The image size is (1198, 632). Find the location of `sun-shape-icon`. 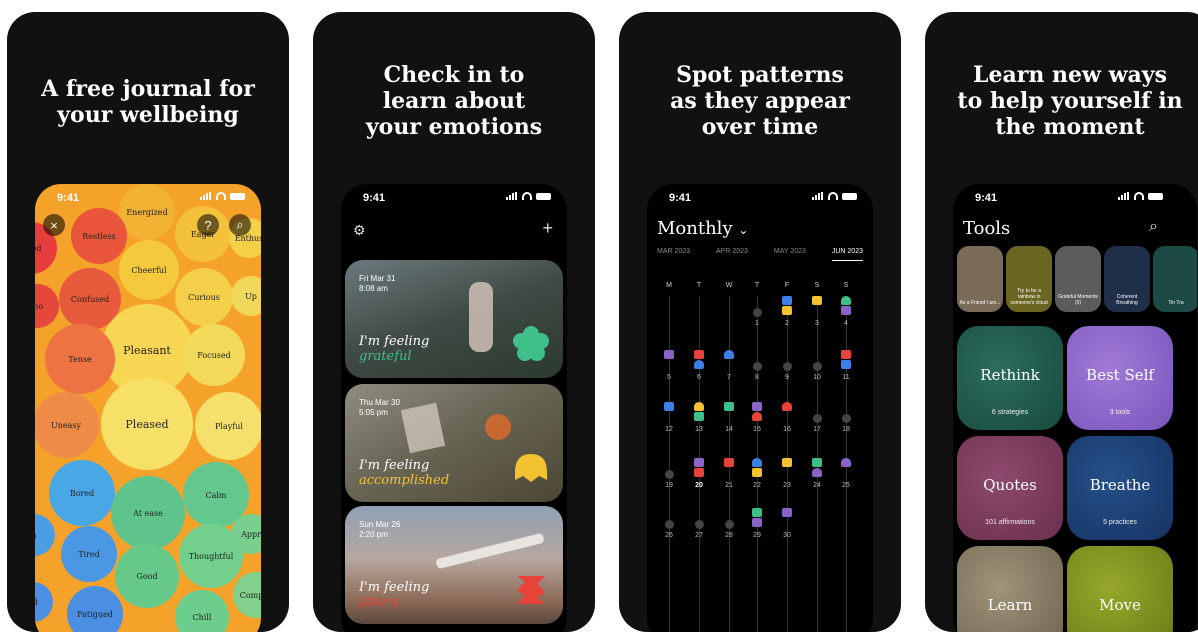

sun-shape-icon is located at coordinates (531, 468).